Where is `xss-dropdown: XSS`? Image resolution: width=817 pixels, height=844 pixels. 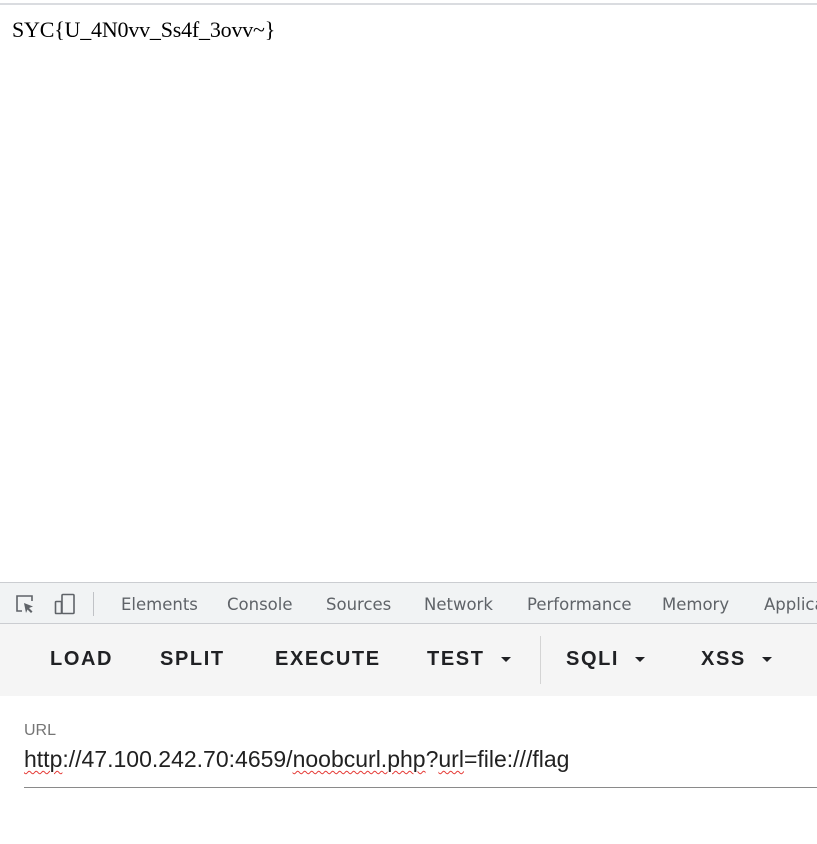
xss-dropdown: XSS is located at coordinates (736, 659).